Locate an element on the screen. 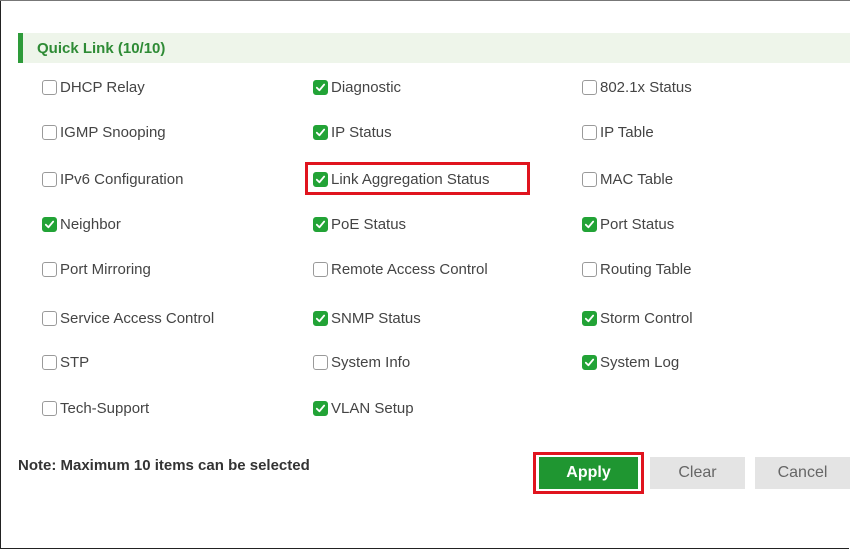 This screenshot has width=850, height=550. quick-link-item-storm-control: Storm Control is located at coordinates (637, 318).